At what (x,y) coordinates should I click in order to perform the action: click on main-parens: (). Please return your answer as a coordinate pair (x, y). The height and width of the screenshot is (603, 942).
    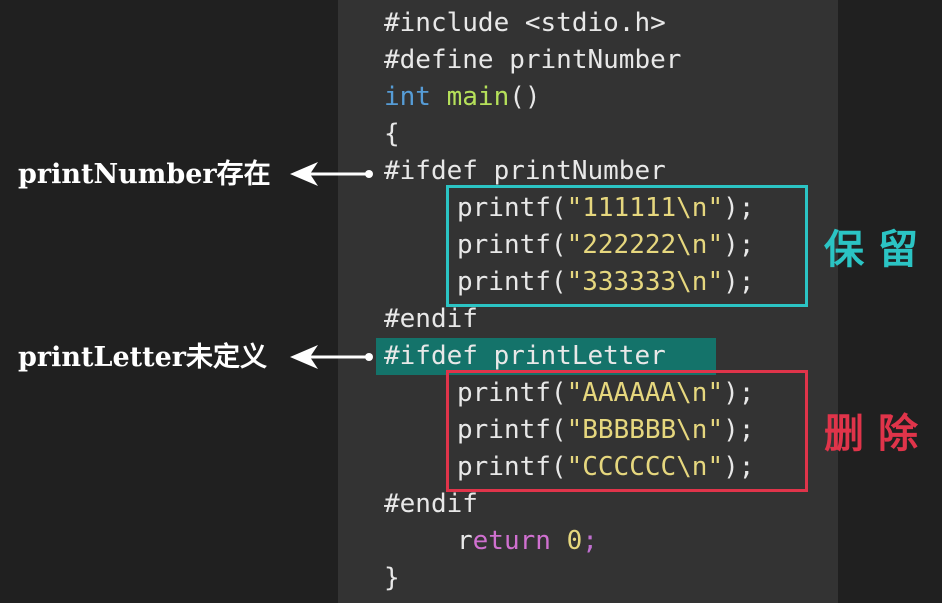
    Looking at the image, I should click on (525, 97).